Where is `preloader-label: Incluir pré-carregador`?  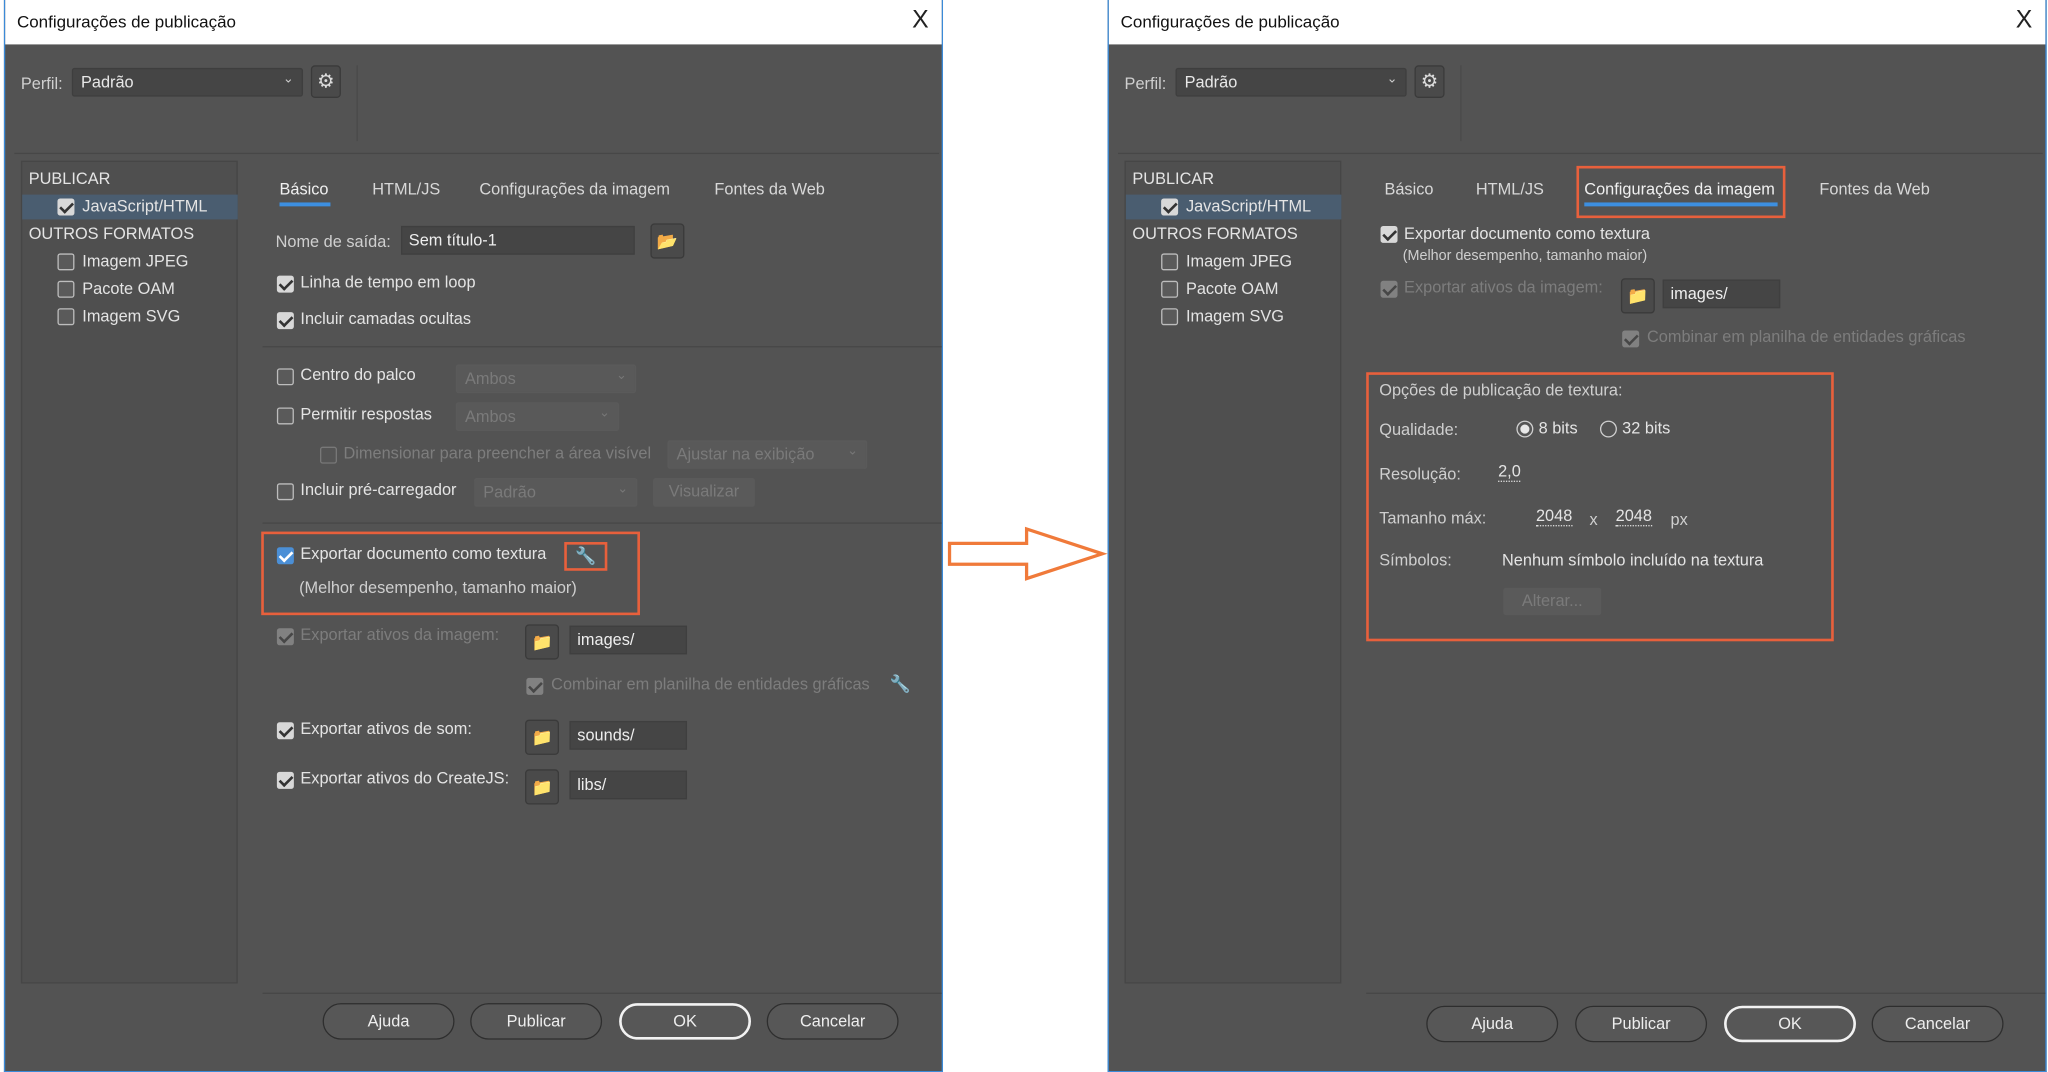
preloader-label: Incluir pré-carregador is located at coordinates (378, 489).